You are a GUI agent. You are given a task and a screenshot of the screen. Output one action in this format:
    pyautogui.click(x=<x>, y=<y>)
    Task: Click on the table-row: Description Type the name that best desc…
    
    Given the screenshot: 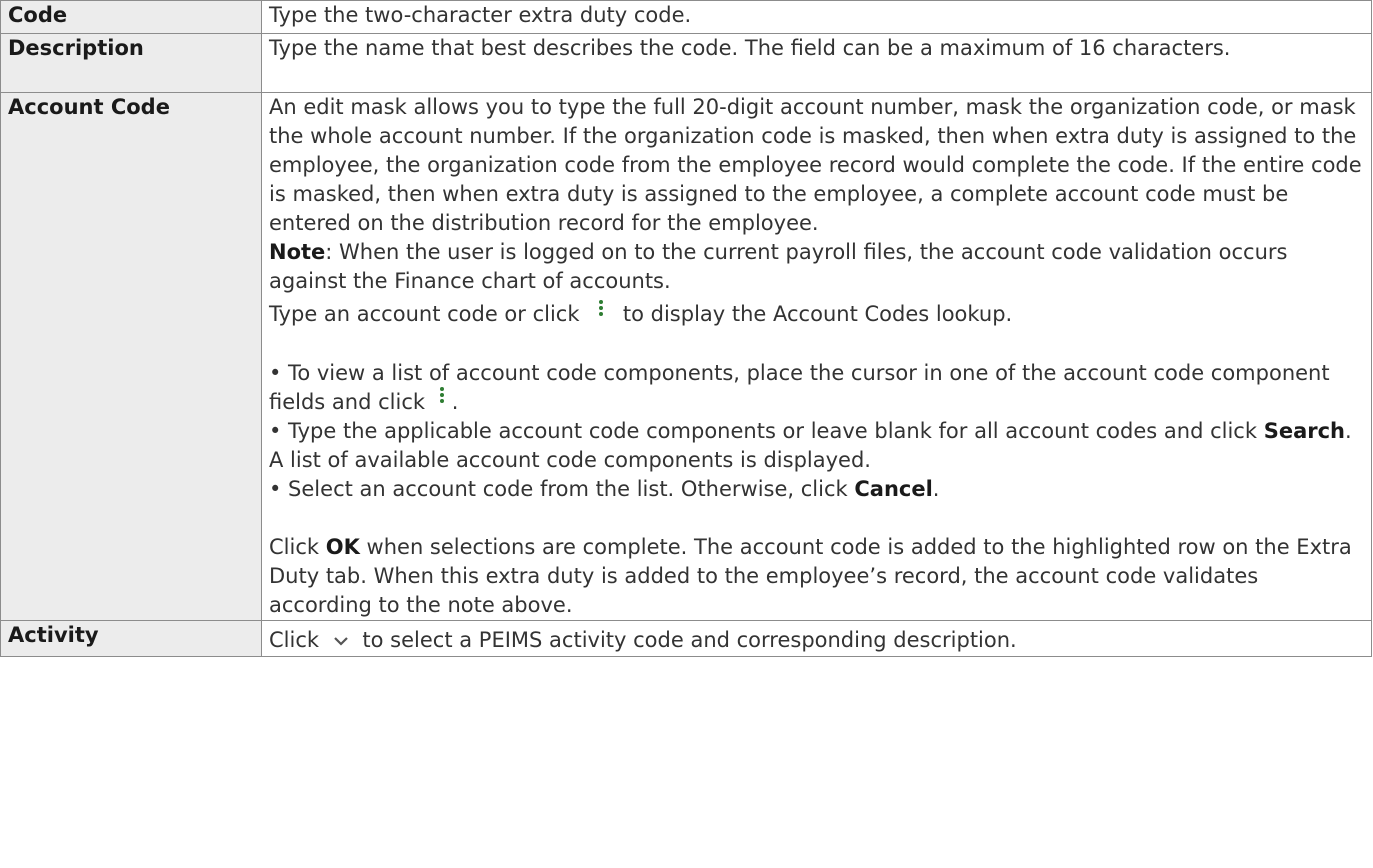 What is the action you would take?
    pyautogui.click(x=686, y=63)
    